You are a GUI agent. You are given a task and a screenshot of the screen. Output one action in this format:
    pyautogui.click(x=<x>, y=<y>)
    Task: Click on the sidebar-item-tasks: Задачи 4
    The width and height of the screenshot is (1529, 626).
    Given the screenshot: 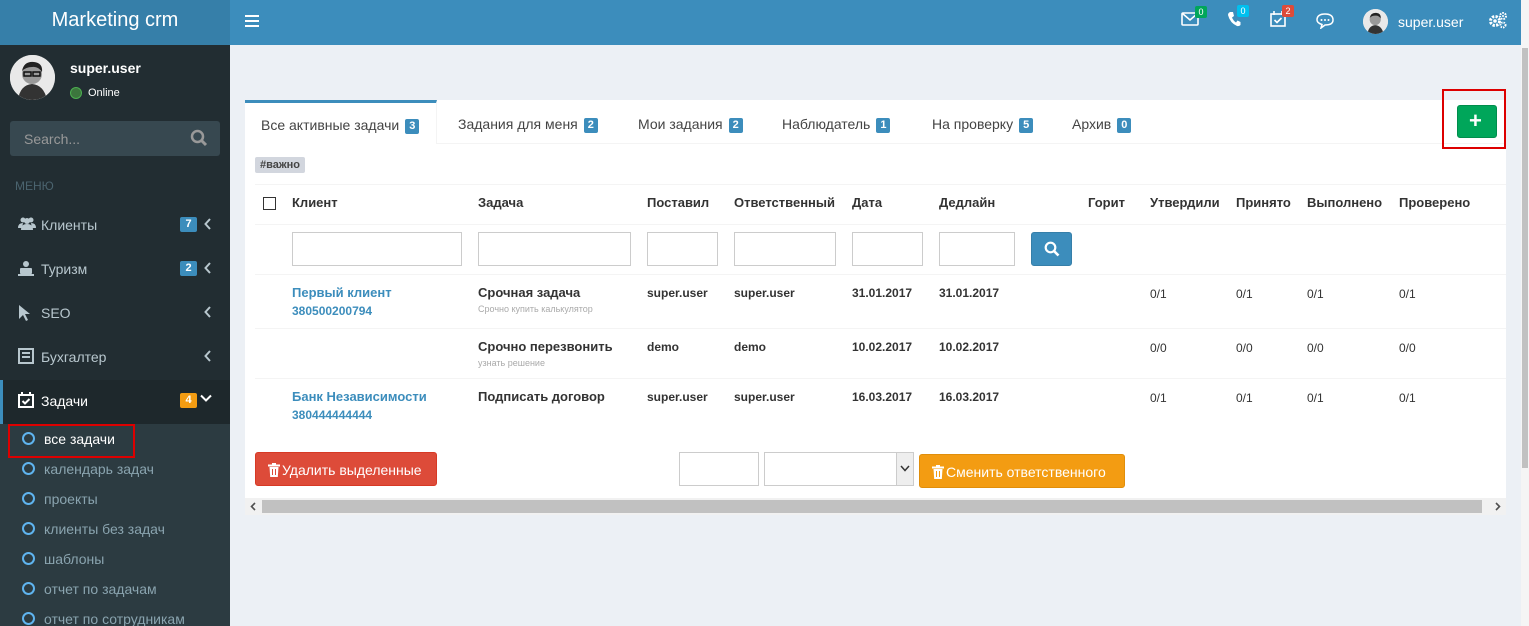 What is the action you would take?
    pyautogui.click(x=115, y=402)
    